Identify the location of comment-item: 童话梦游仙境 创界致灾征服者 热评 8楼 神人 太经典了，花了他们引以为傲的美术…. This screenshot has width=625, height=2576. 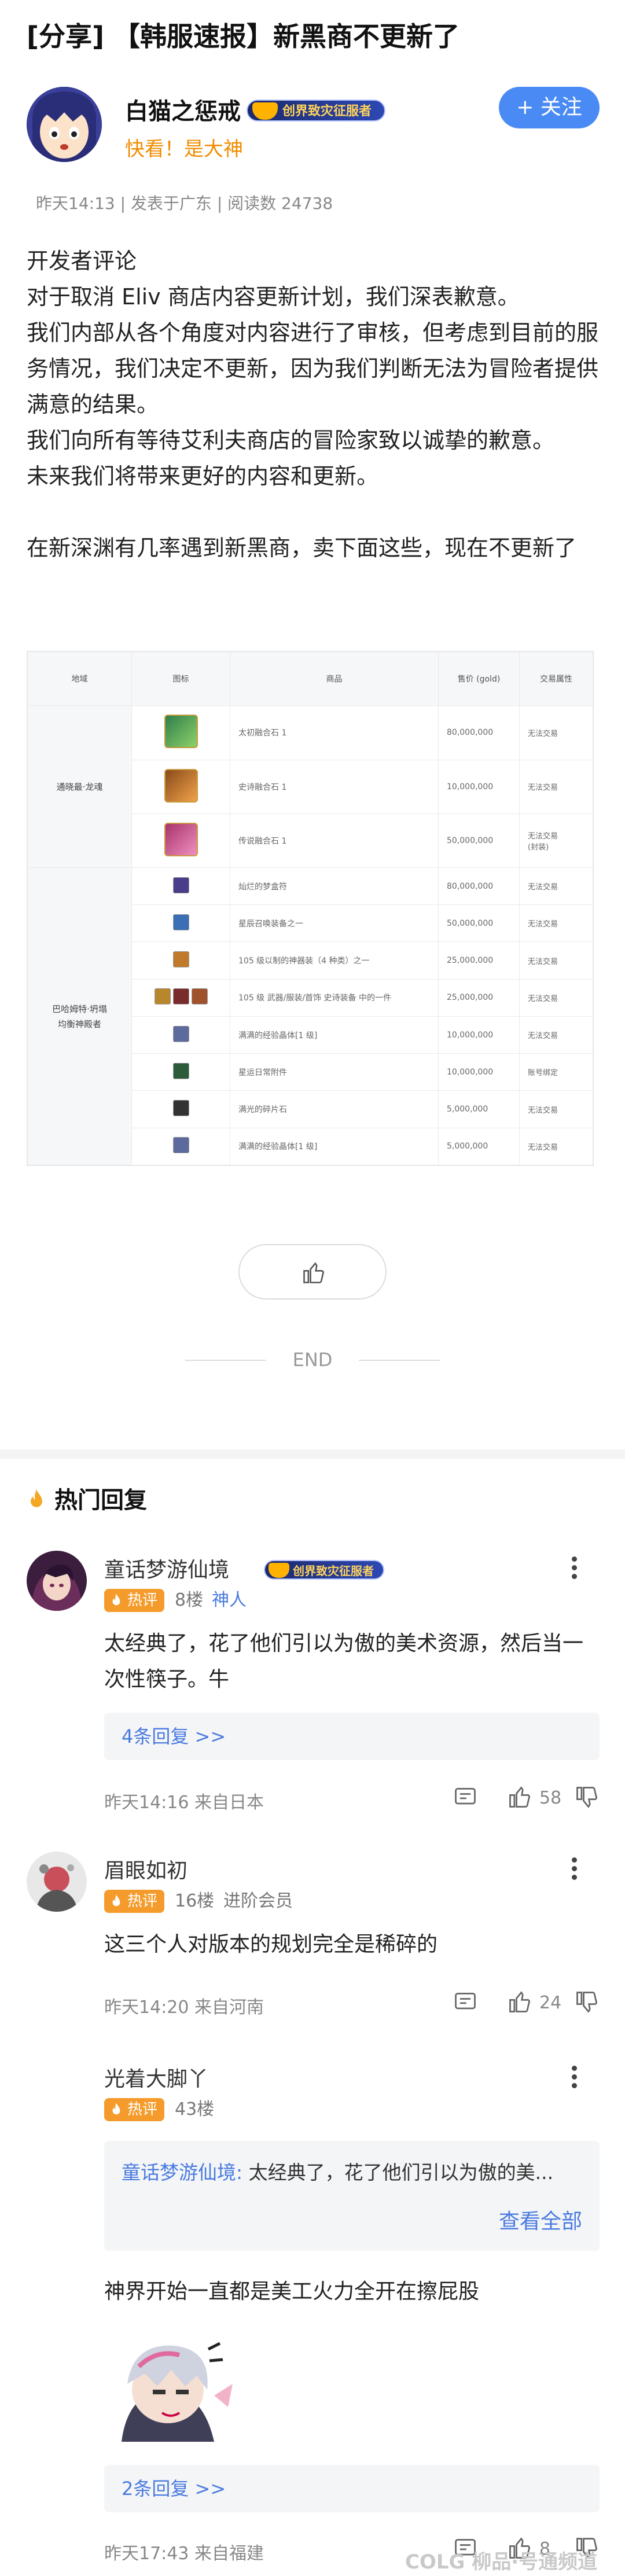
(313, 1689).